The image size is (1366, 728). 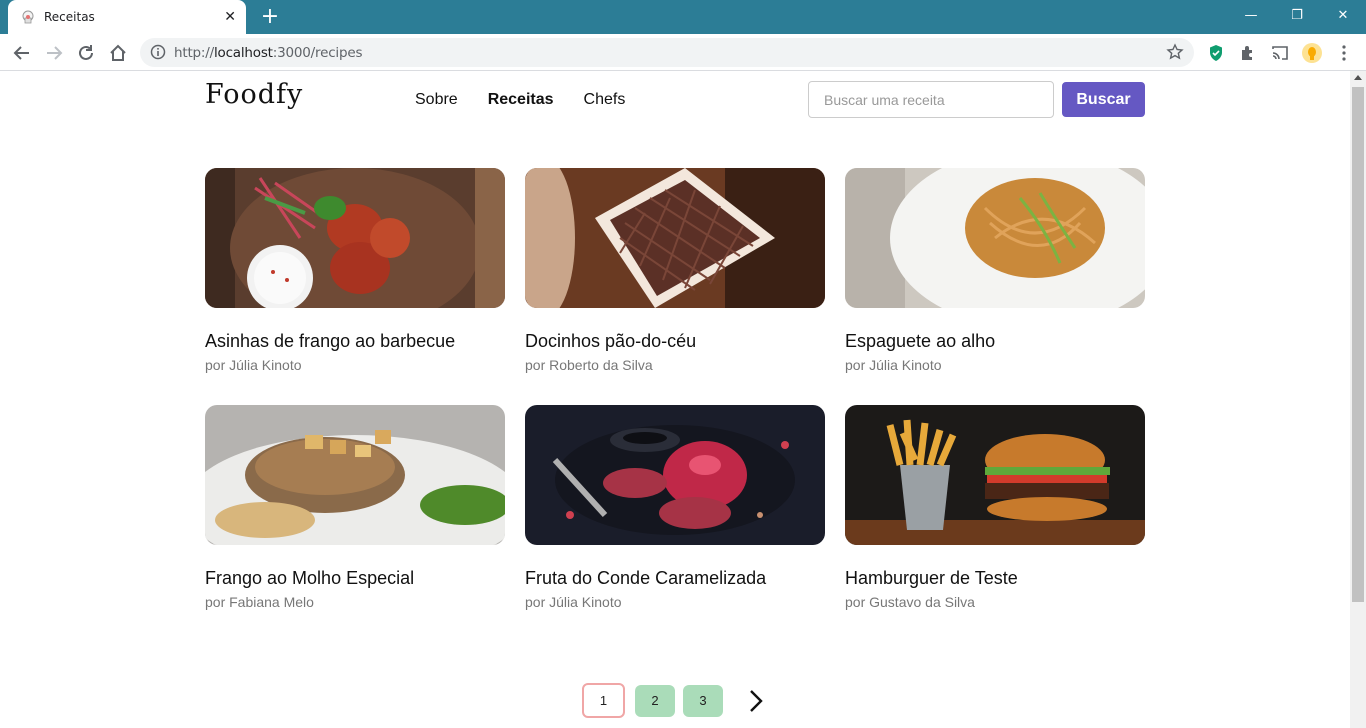 I want to click on recipe-title: Frango ao Molho Especial, so click(x=355, y=578).